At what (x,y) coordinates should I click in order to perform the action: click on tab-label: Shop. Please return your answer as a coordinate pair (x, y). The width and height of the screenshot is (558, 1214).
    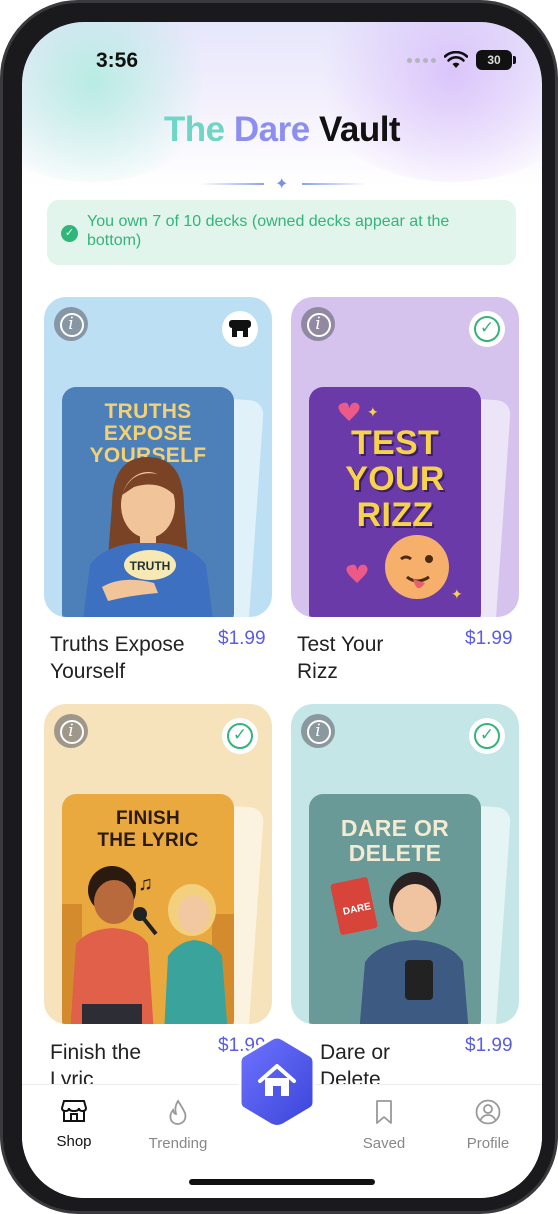
    Looking at the image, I should click on (74, 1141).